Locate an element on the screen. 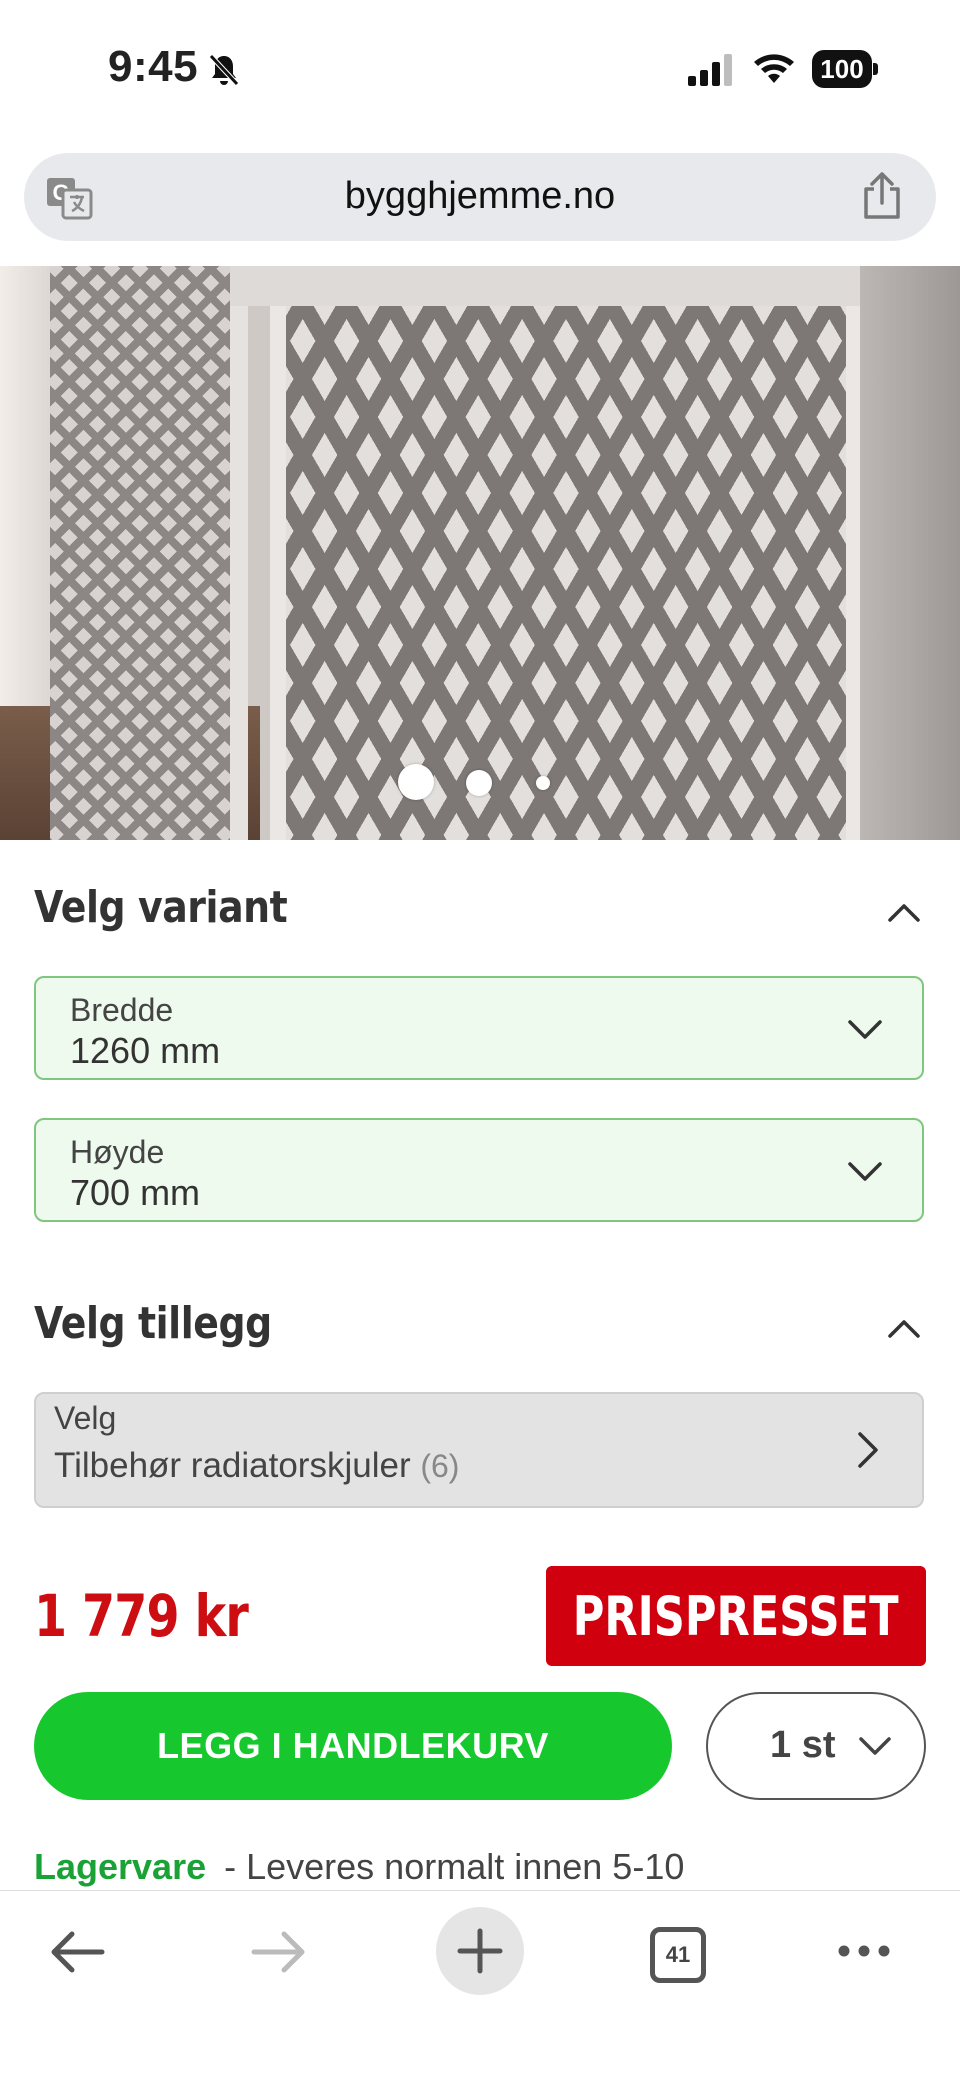 The image size is (960, 2082). quantity-value: 1 st is located at coordinates (803, 1745).